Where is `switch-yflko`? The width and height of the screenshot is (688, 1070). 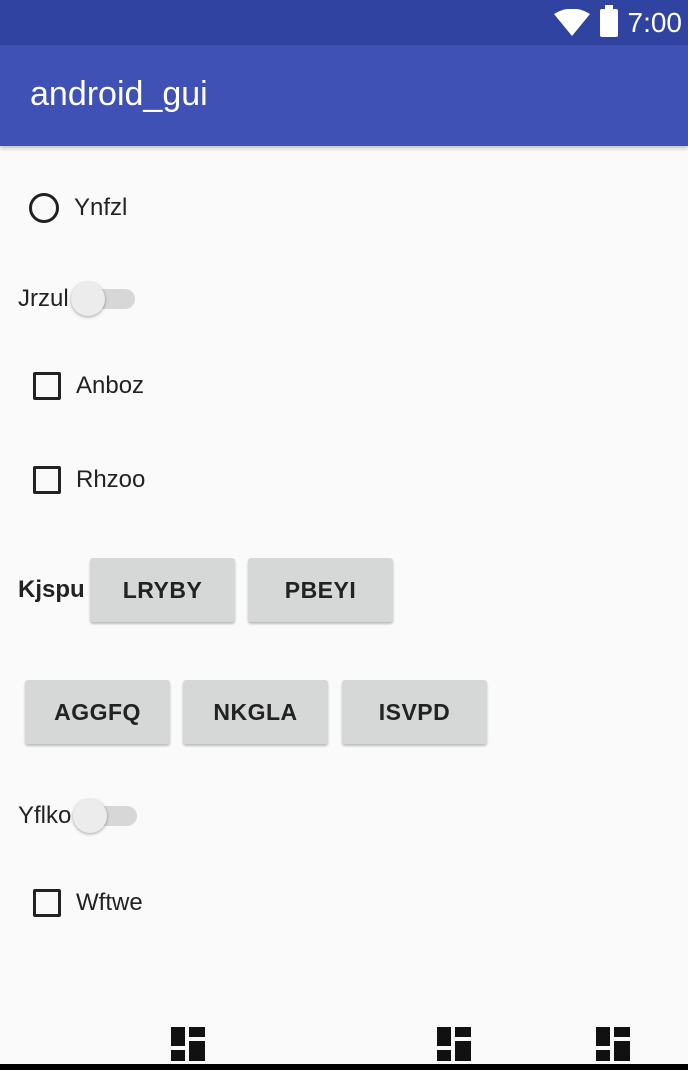 switch-yflko is located at coordinates (106, 816).